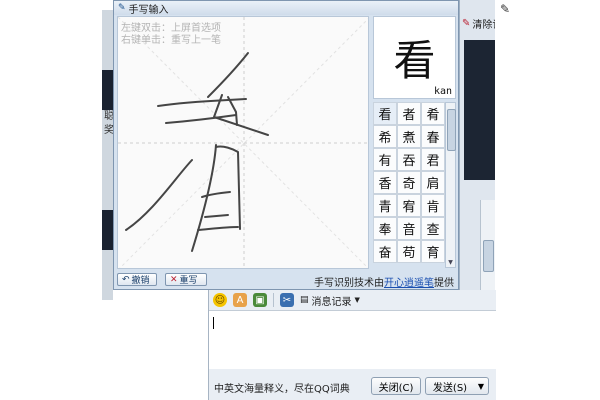 Image resolution: width=600 pixels, height=400 pixels. Describe the element at coordinates (148, 10) in the screenshot. I see `window-title: 手写输入` at that location.